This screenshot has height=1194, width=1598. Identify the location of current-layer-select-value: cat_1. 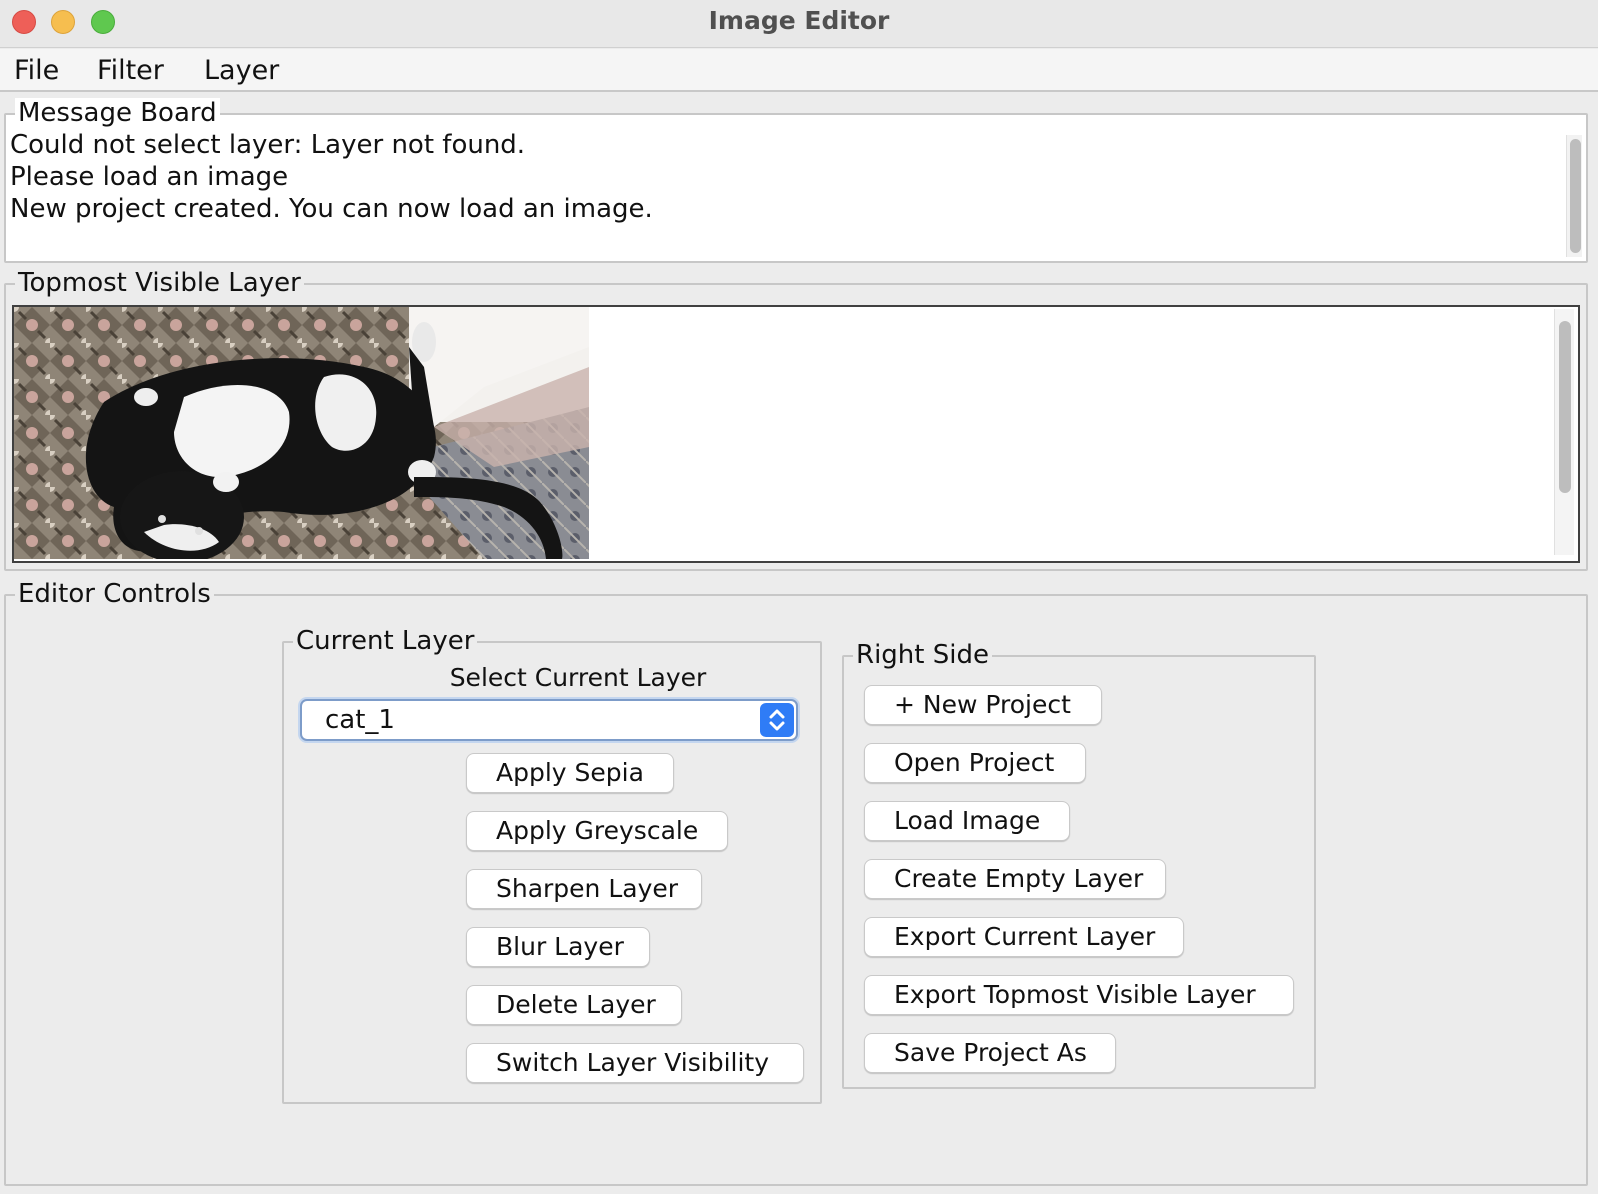
(360, 720).